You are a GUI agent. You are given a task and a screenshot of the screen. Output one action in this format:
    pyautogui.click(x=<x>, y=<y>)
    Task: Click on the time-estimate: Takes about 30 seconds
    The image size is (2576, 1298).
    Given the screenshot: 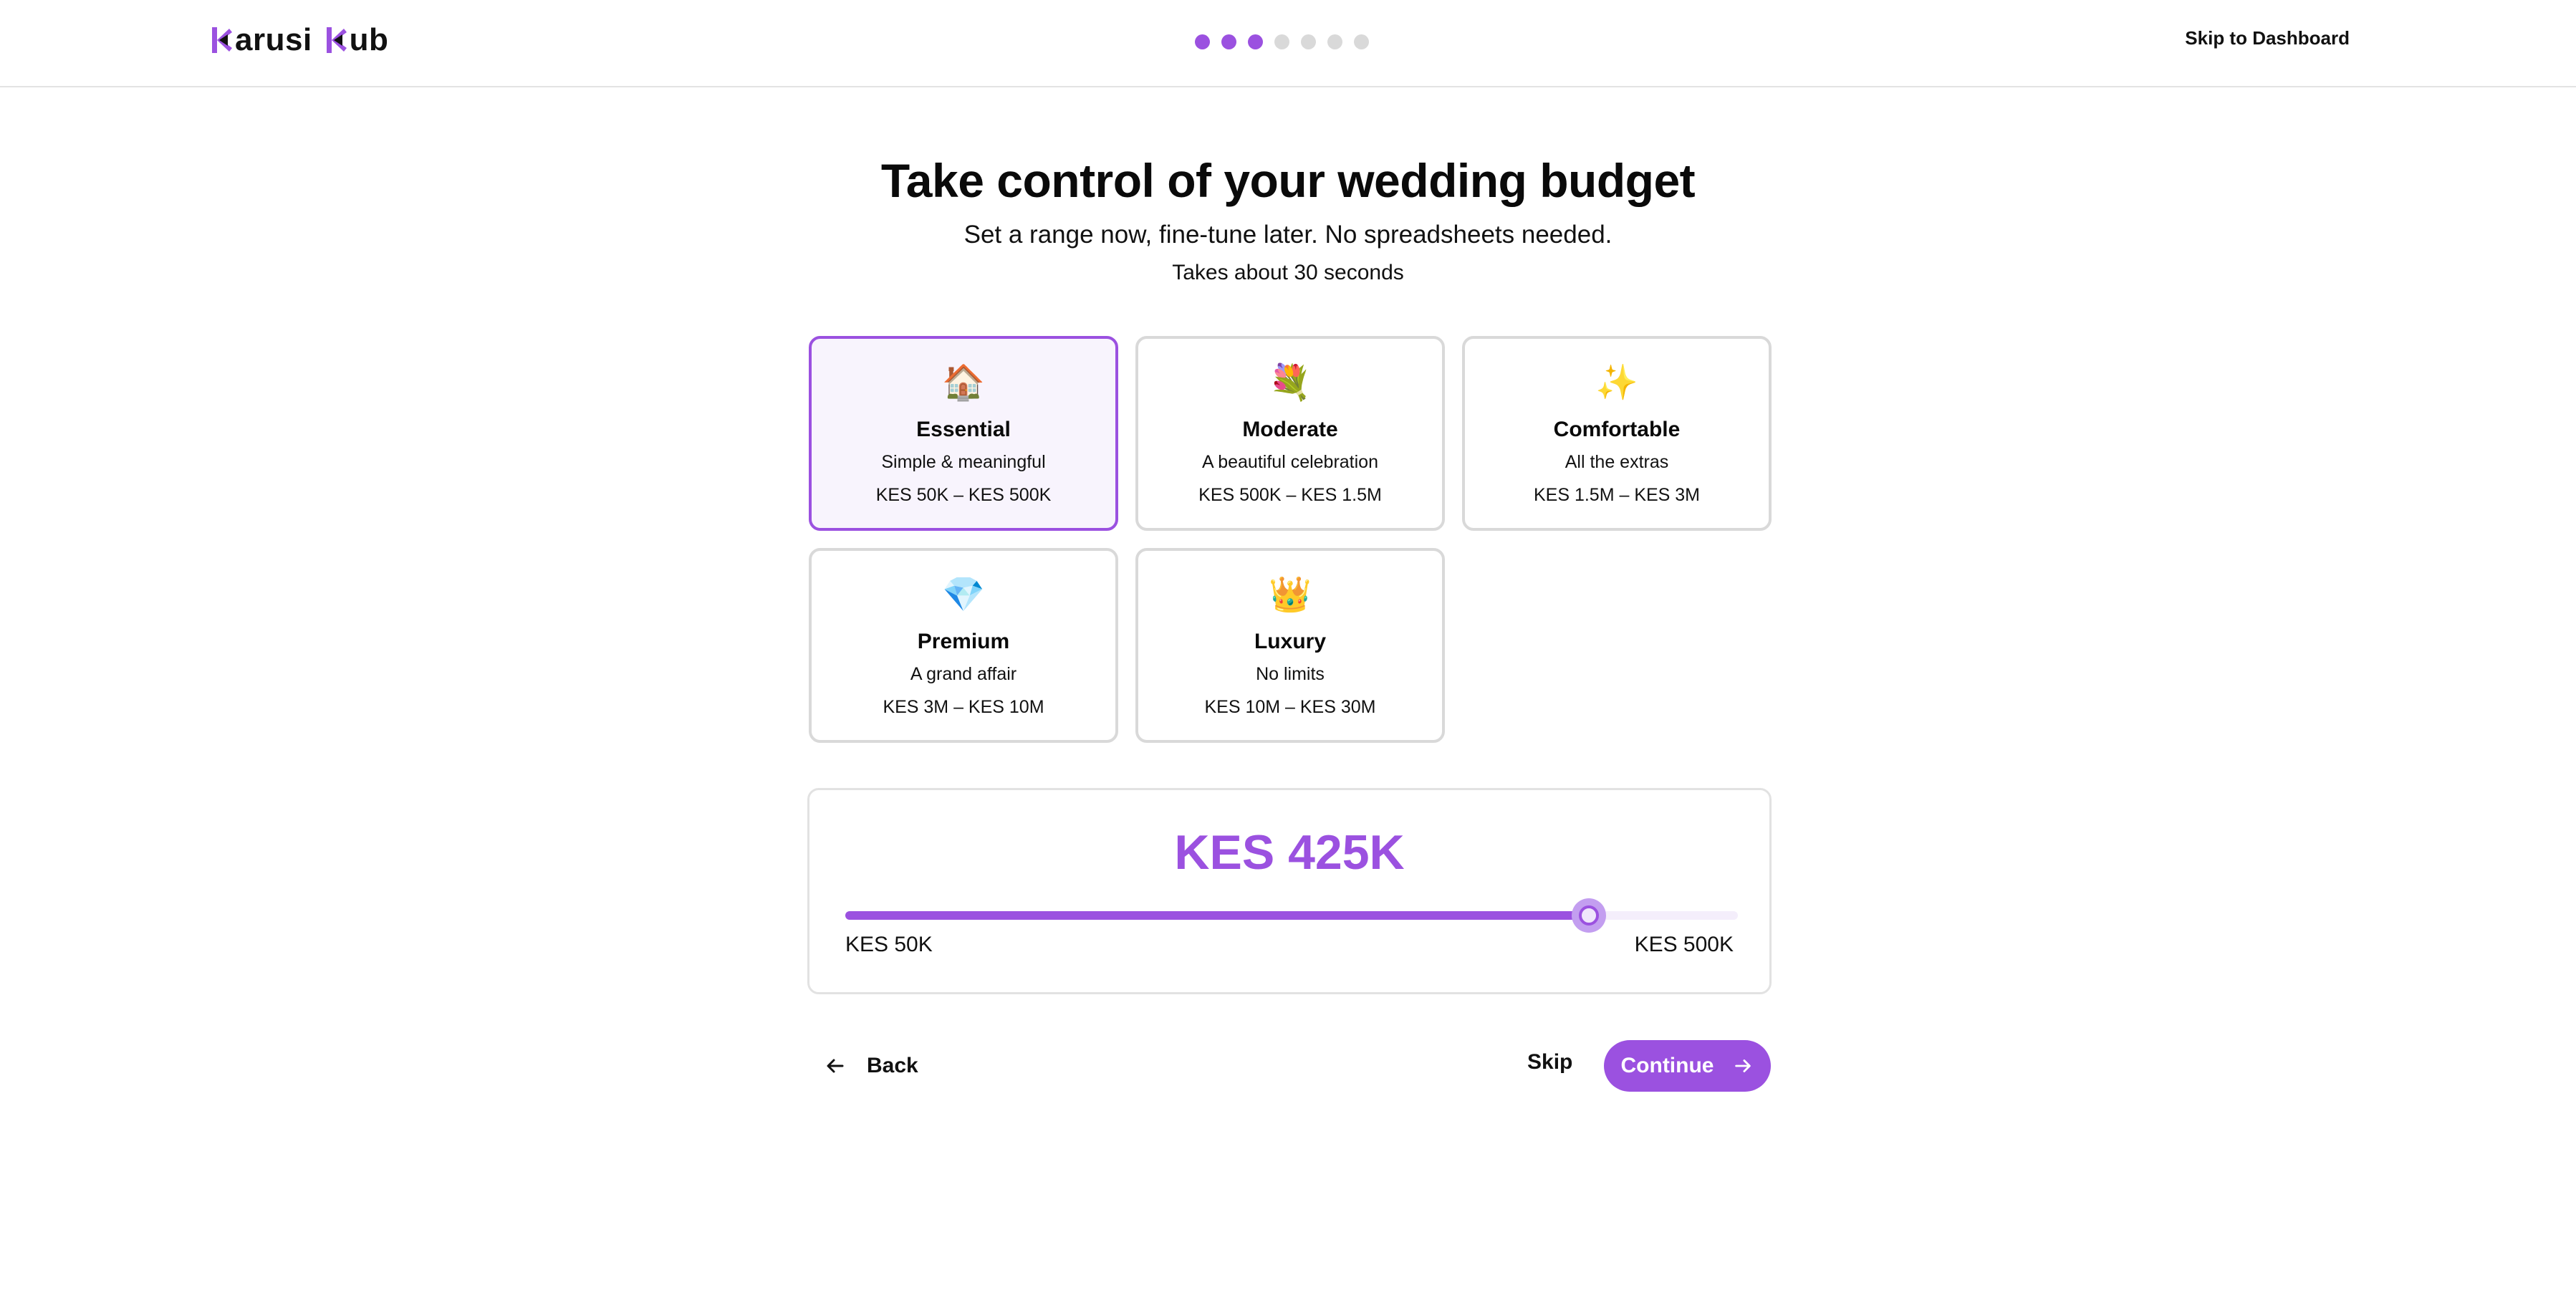 What is the action you would take?
    pyautogui.click(x=1288, y=272)
    